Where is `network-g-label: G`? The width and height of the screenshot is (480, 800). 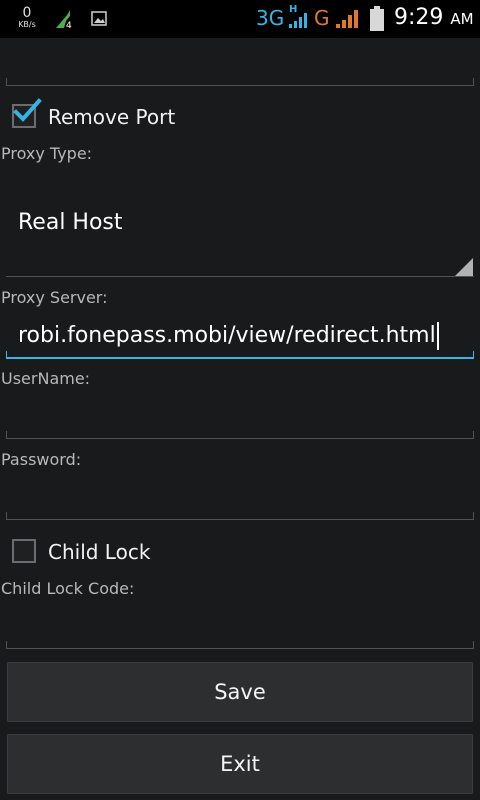
network-g-label: G is located at coordinates (322, 18).